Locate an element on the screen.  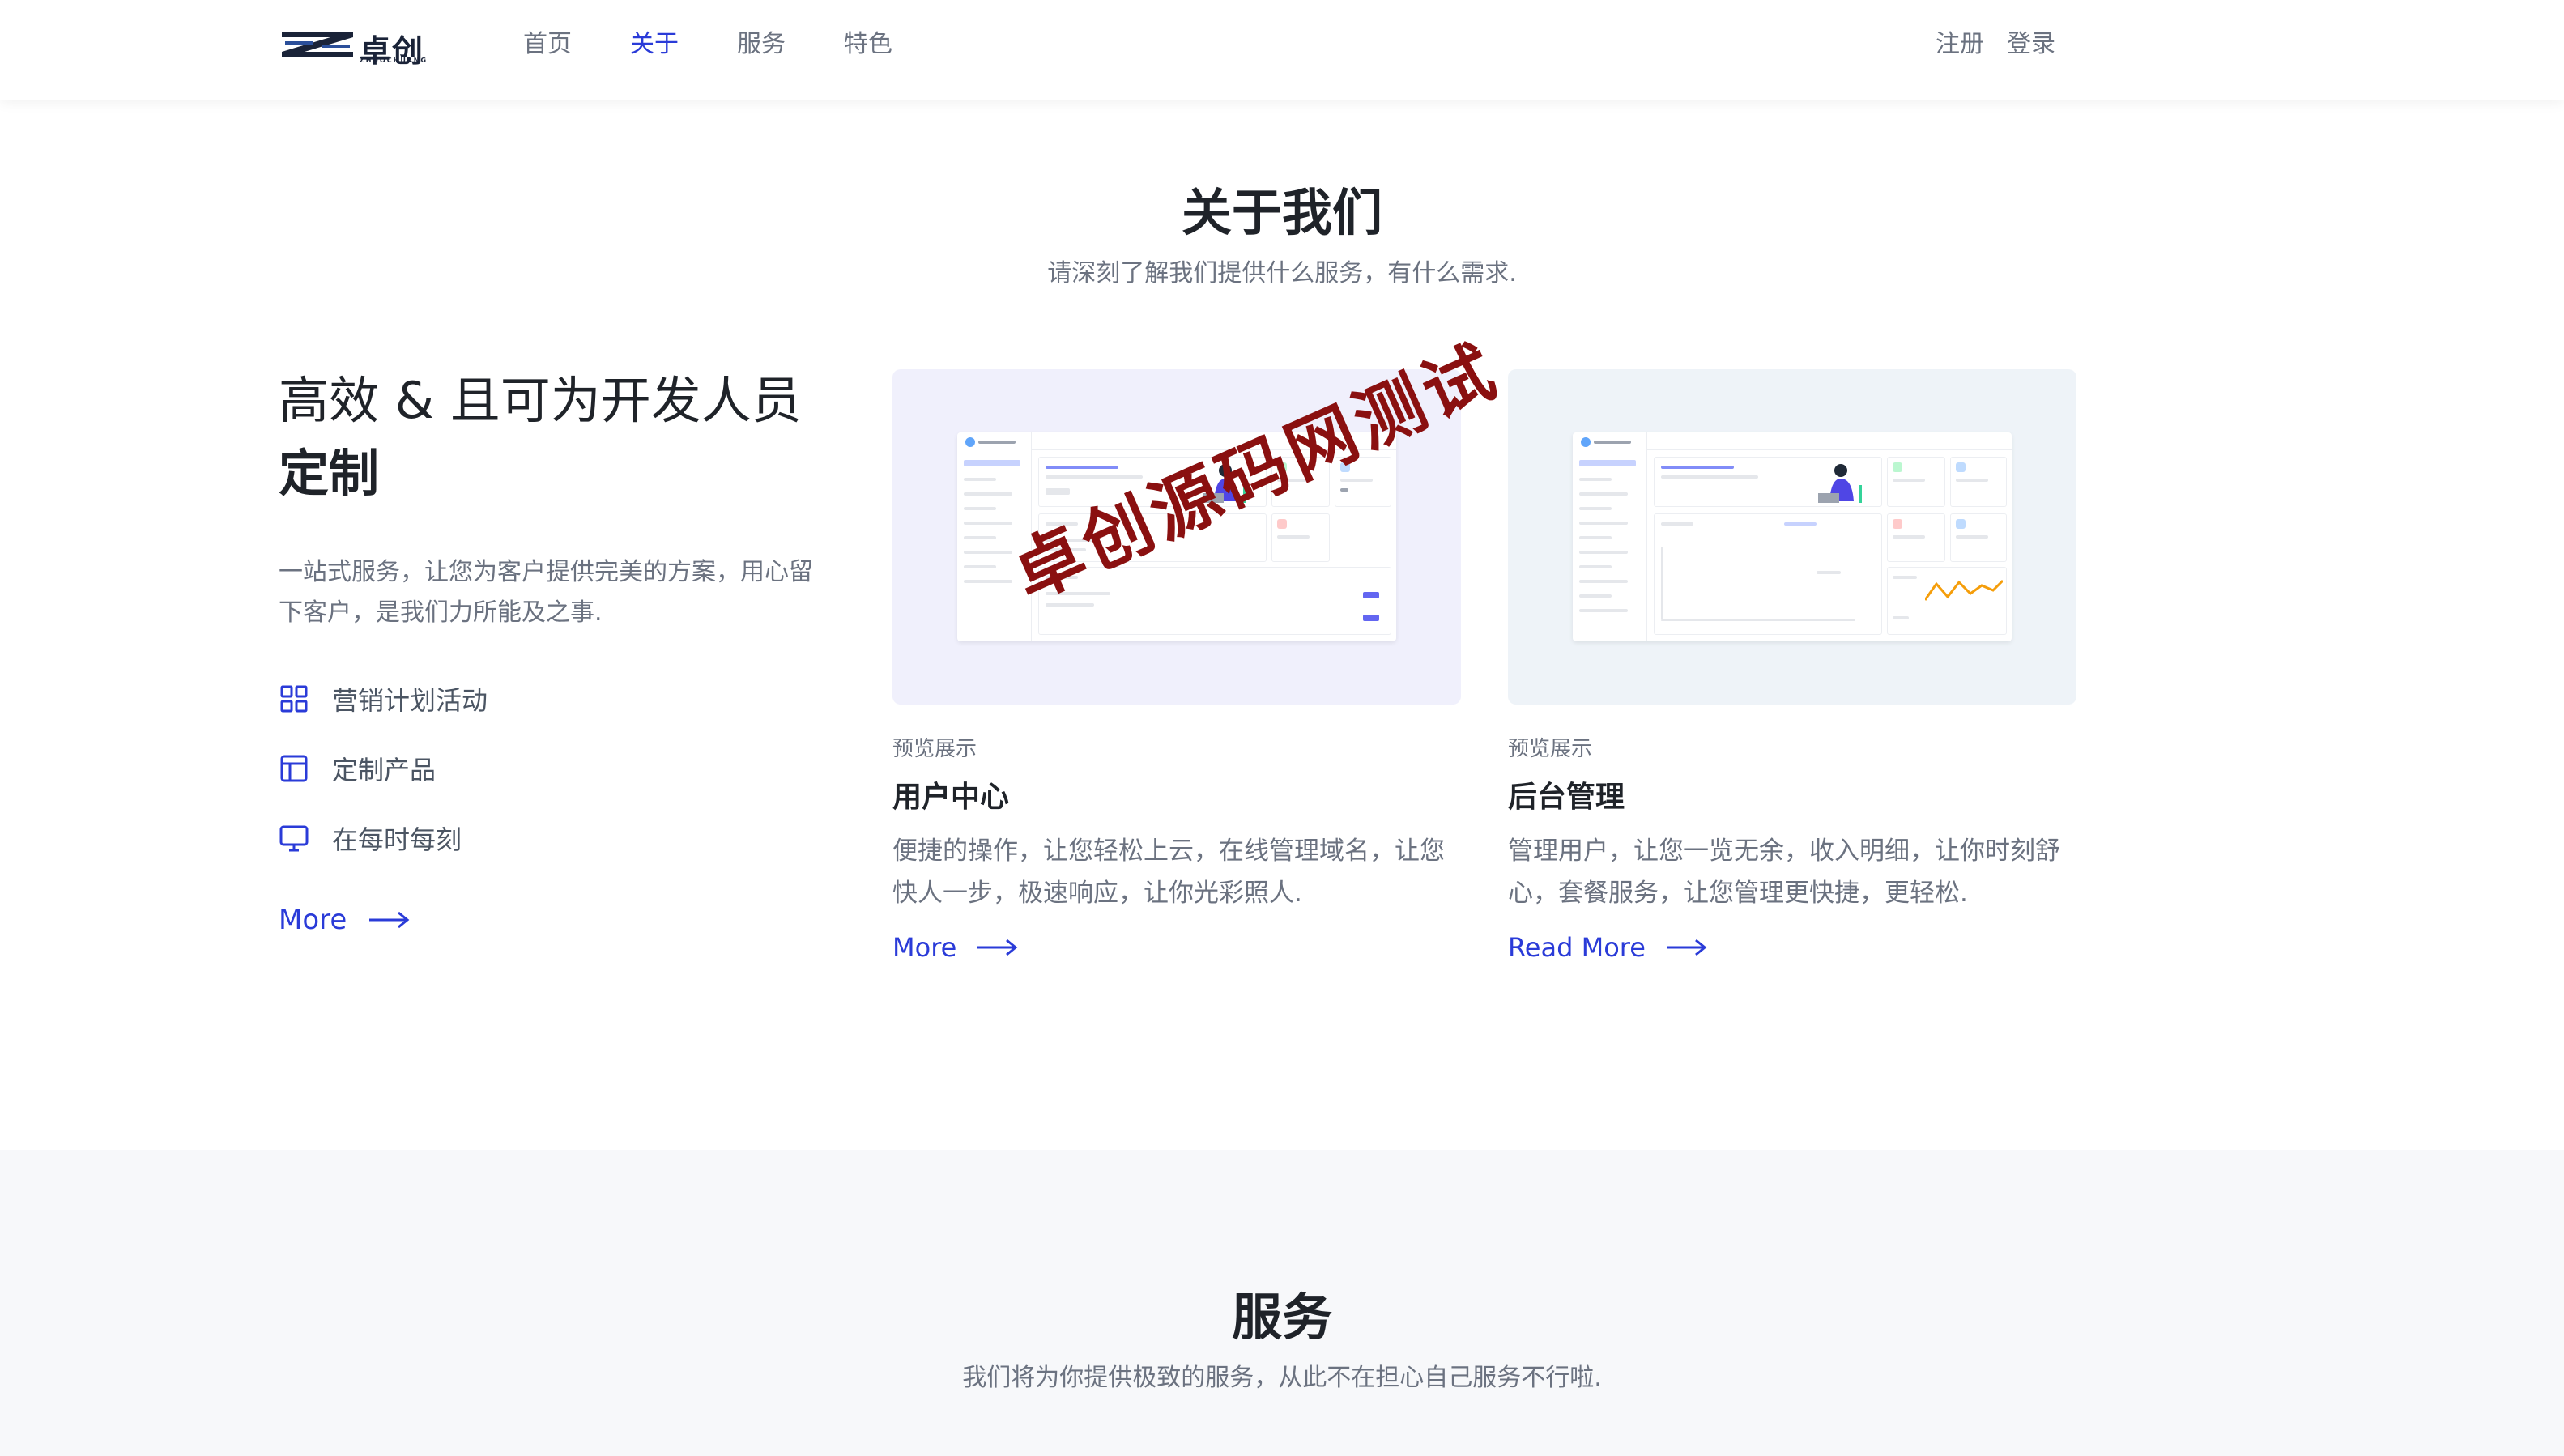
main-nav: 首页 关于 服务 特色 is located at coordinates (737, 44).